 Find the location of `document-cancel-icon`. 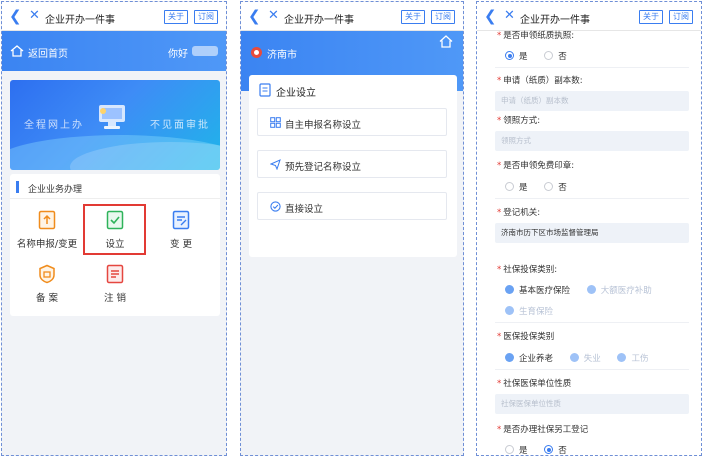

document-cancel-icon is located at coordinates (115, 274).